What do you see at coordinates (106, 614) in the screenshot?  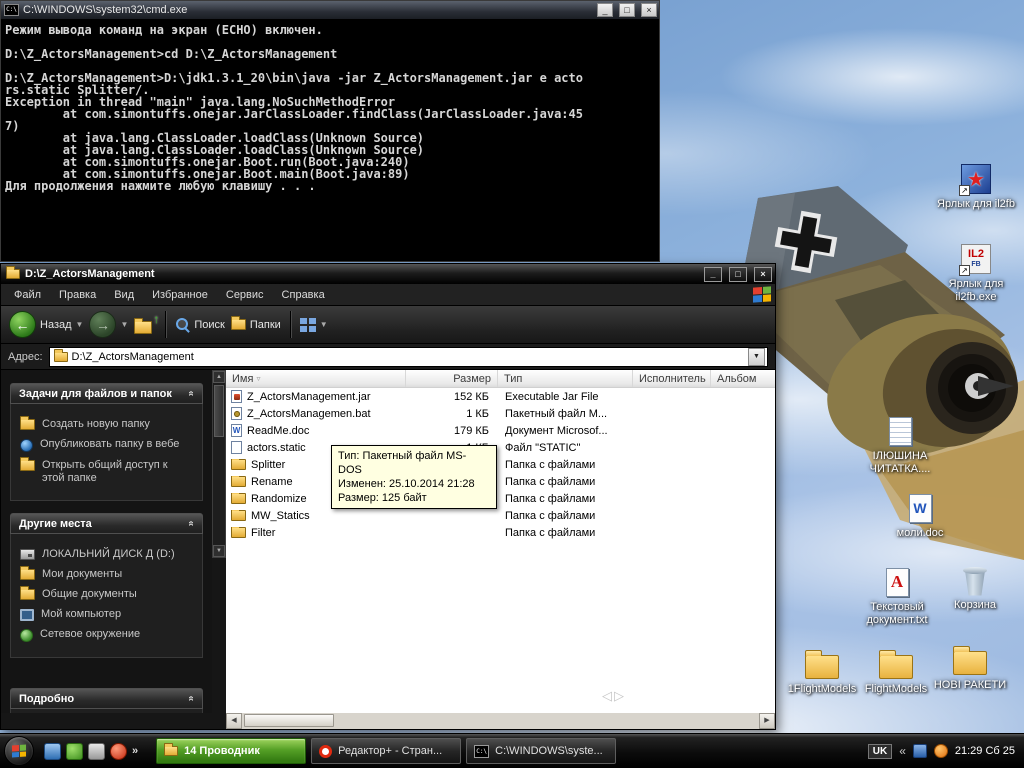 I see `sidebar-item-my-computer: Мой компьютер` at bounding box center [106, 614].